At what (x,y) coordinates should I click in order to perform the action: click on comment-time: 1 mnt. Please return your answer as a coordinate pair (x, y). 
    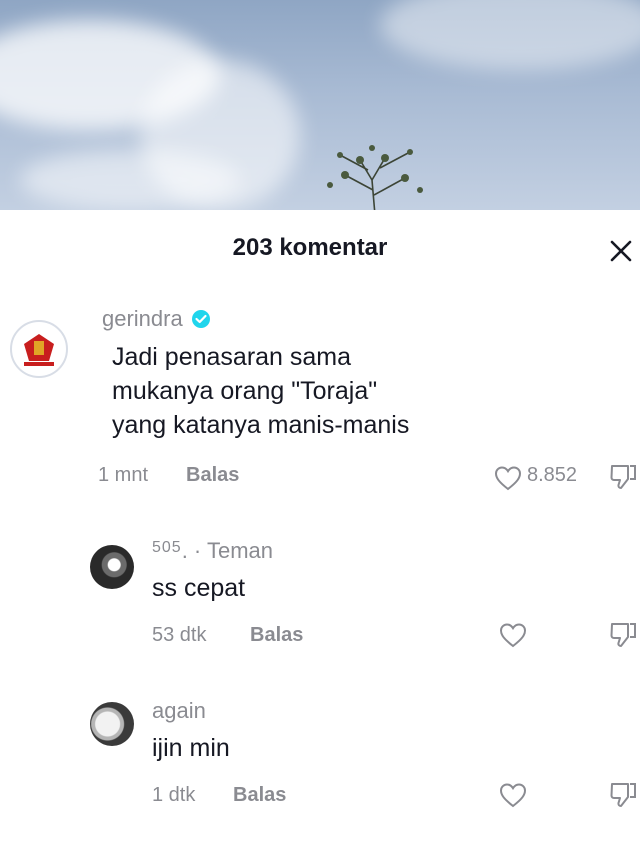
    Looking at the image, I should click on (123, 475).